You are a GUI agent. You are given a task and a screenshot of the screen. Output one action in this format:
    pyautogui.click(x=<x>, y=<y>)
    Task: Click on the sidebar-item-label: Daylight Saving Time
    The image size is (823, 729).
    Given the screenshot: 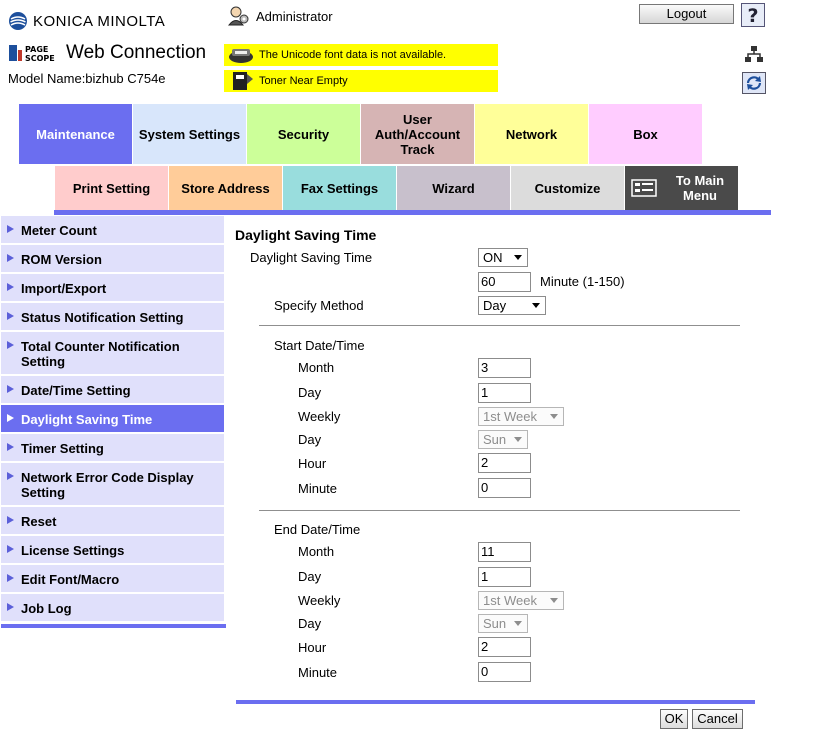 What is the action you would take?
    pyautogui.click(x=87, y=419)
    